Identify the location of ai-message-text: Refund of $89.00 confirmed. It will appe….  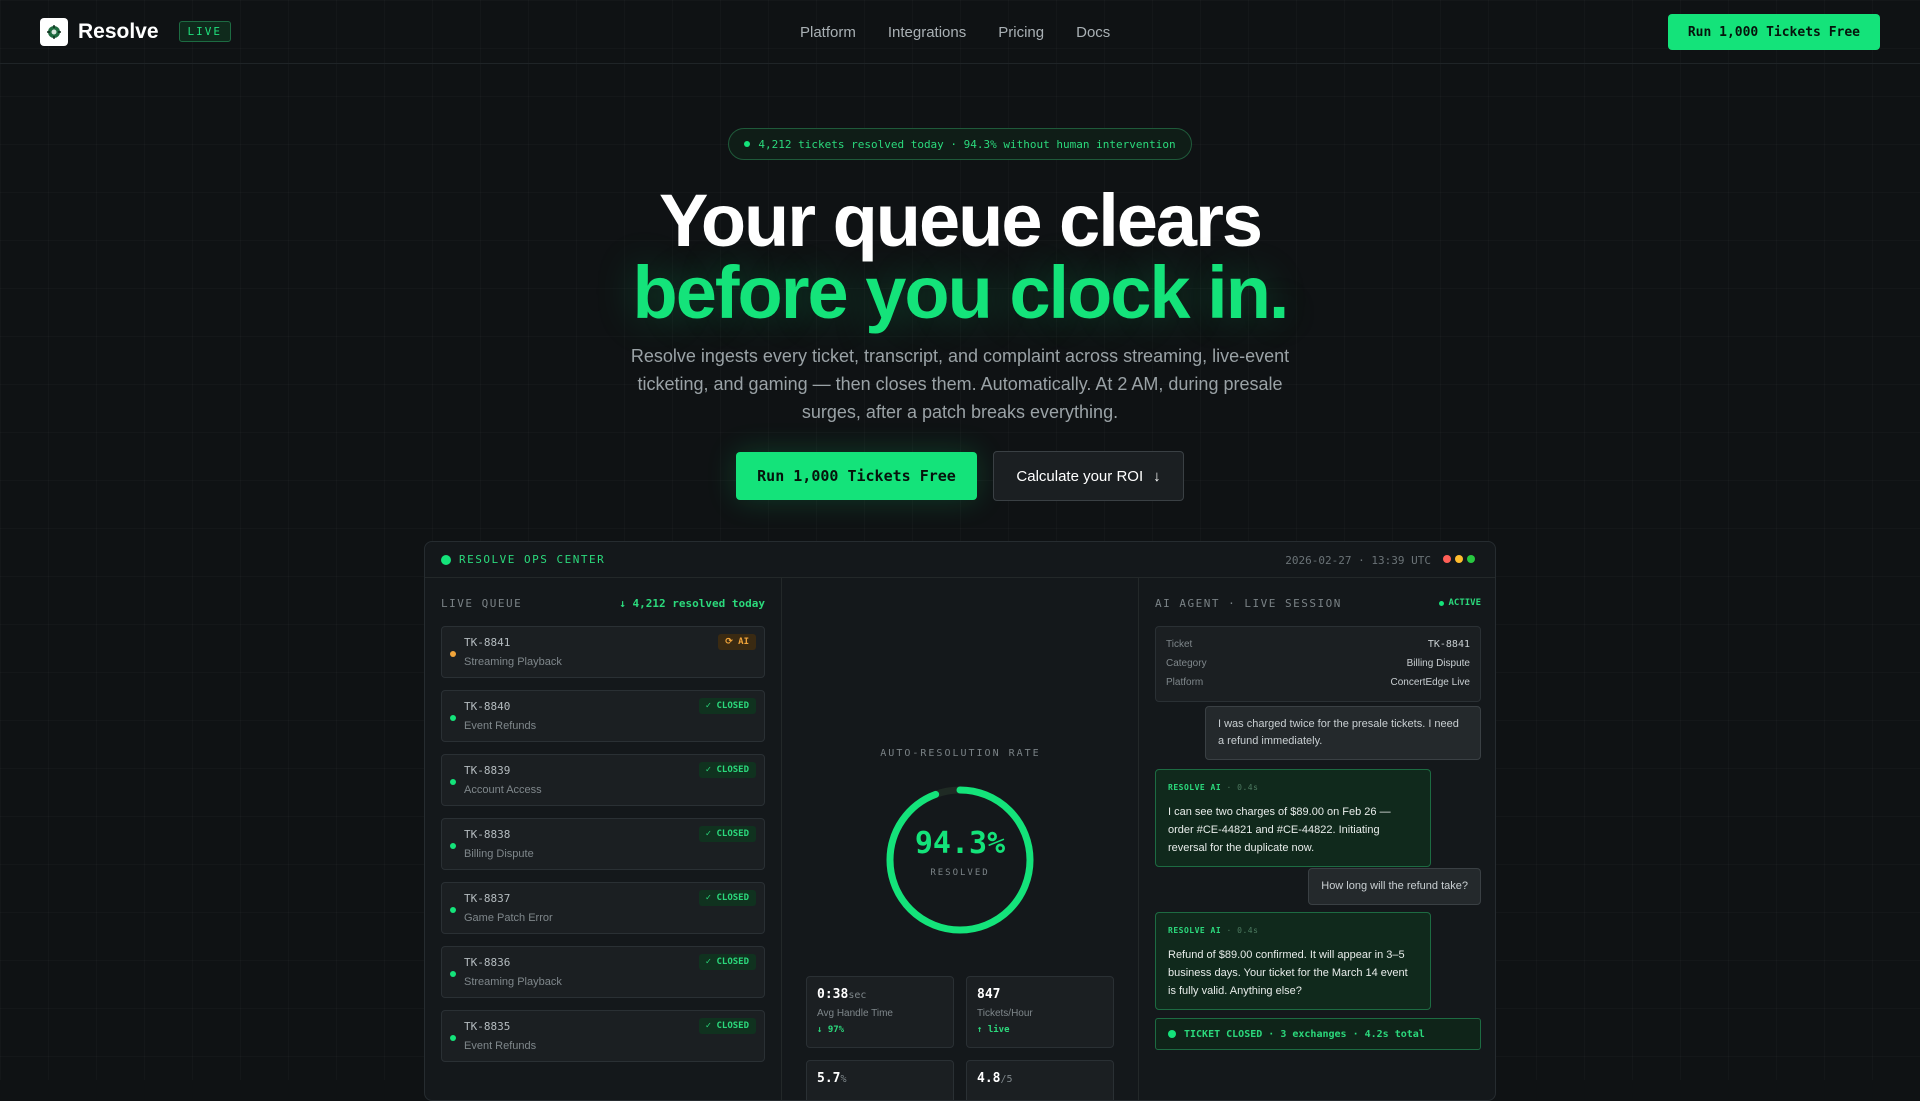
(1288, 973).